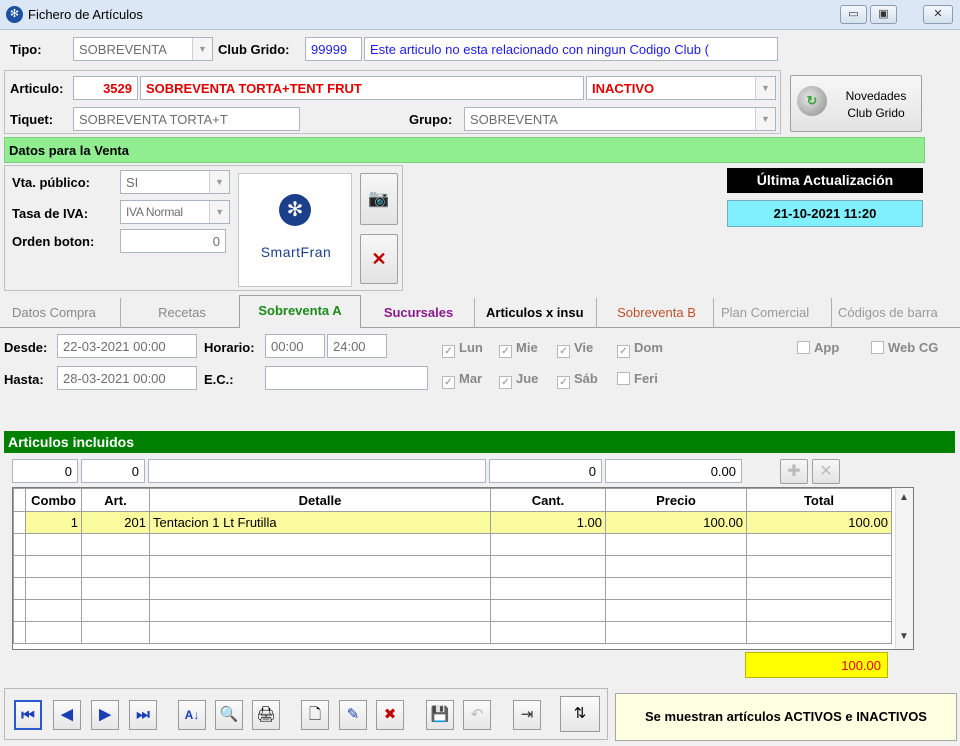 The width and height of the screenshot is (960, 746). Describe the element at coordinates (825, 180) in the screenshot. I see `ultima-actualizacion-label: Última Actualización` at that location.